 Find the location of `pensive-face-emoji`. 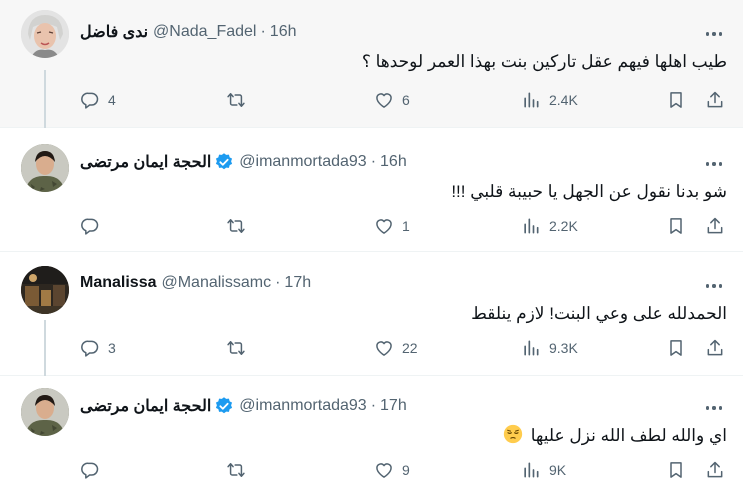

pensive-face-emoji is located at coordinates (513, 434).